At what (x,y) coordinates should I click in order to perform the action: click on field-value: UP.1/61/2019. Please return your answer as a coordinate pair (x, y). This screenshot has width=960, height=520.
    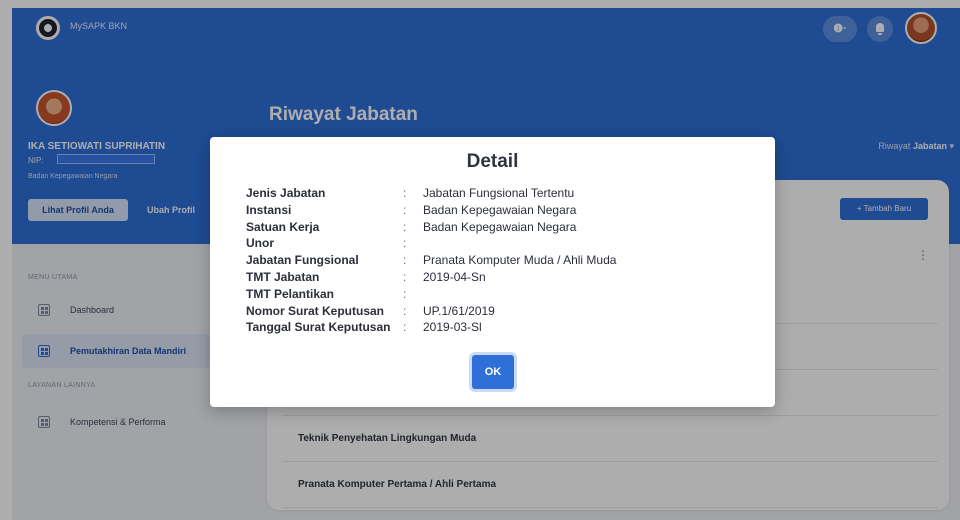
    Looking at the image, I should click on (459, 310).